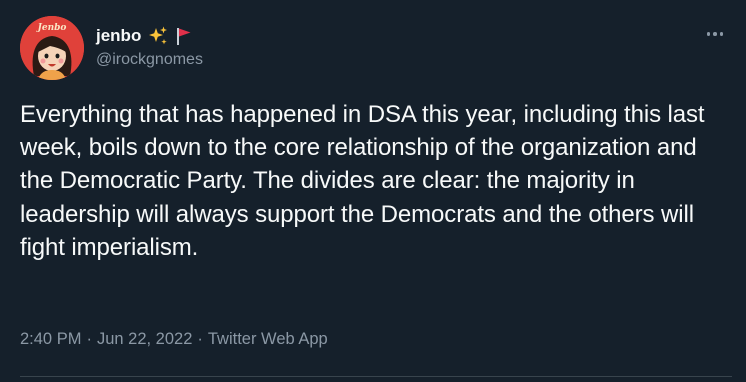 The width and height of the screenshot is (746, 382). I want to click on more-options-button, so click(715, 34).